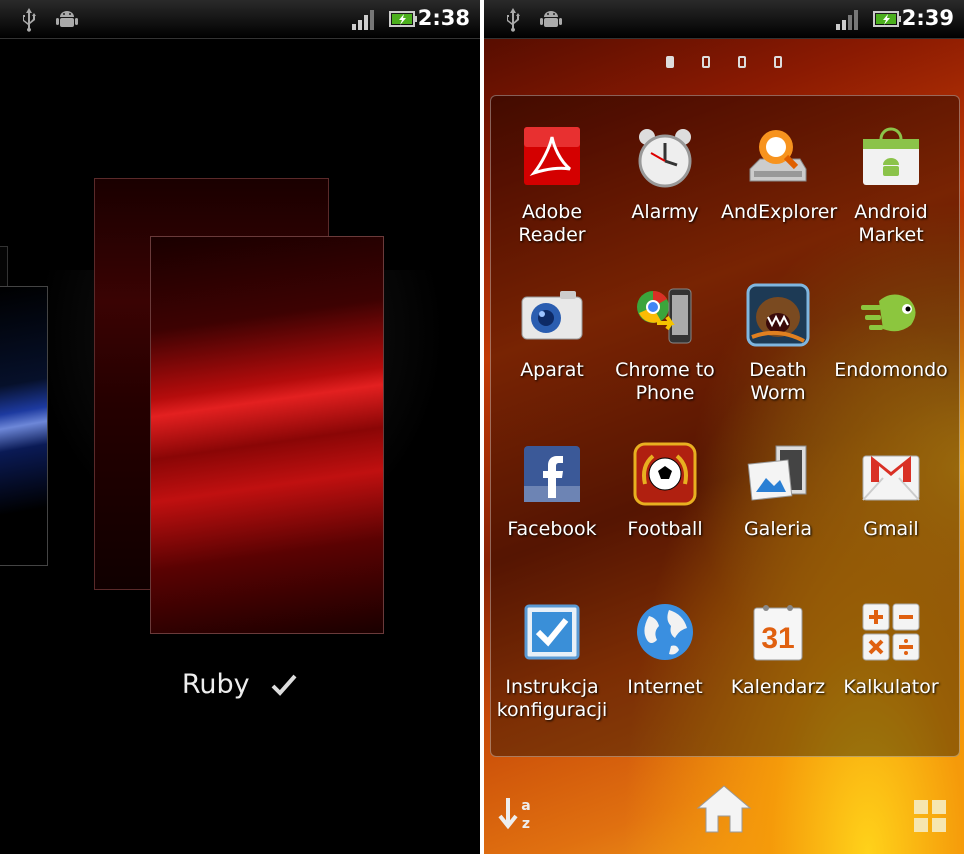 The image size is (964, 854). I want to click on launcher-dock: a z, so click(724, 812).